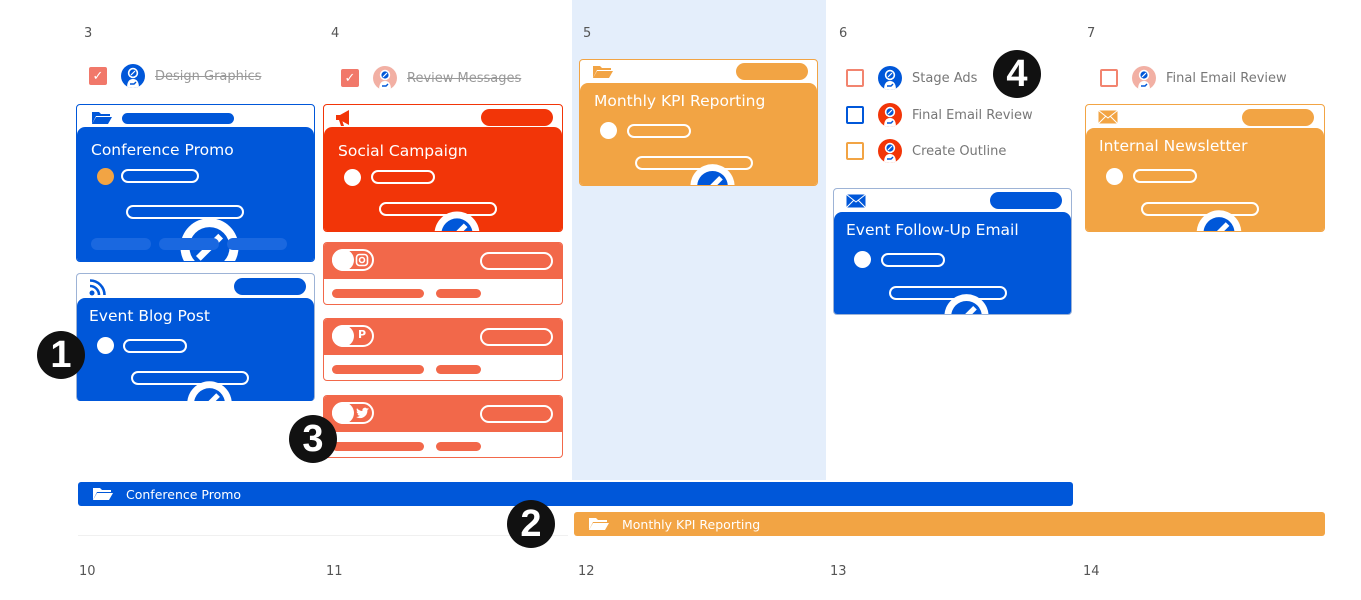 The width and height of the screenshot is (1361, 600). I want to click on social-post-instagram, so click(443, 273).